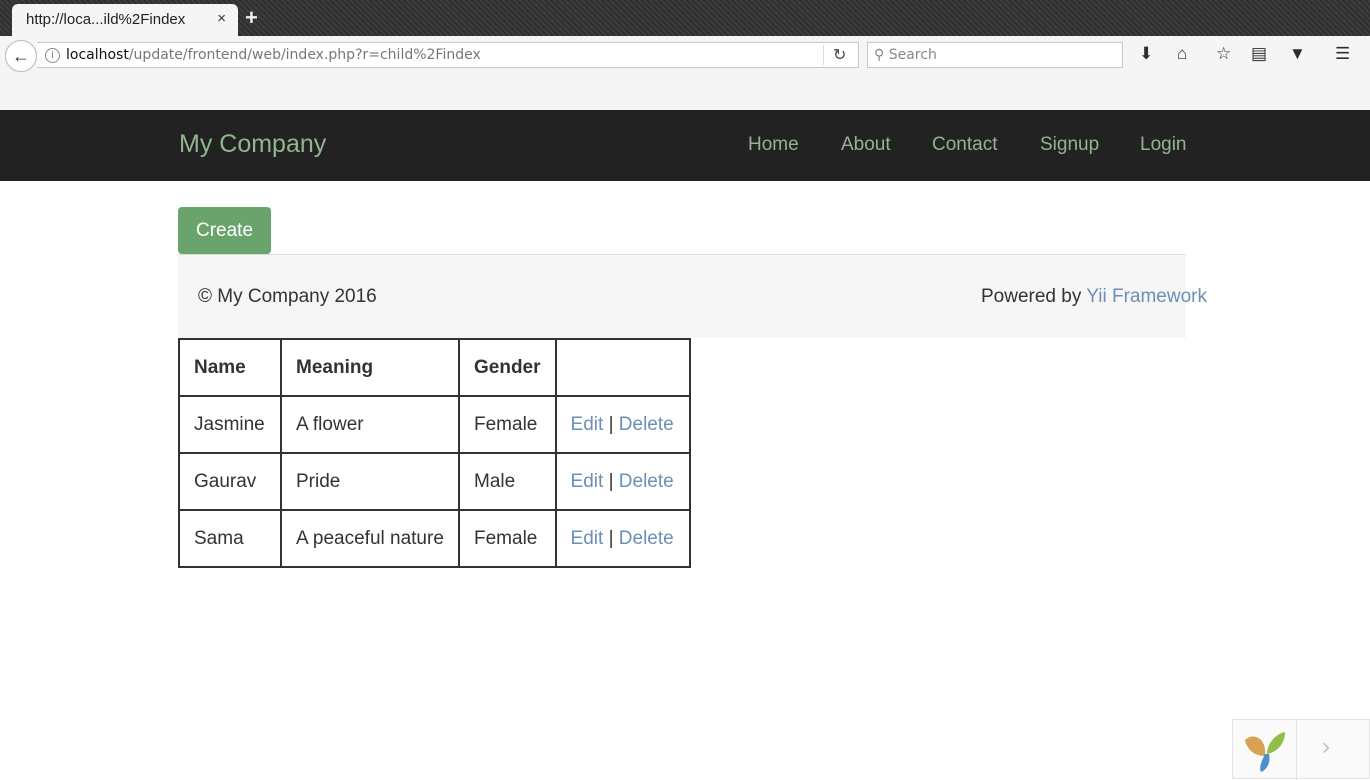 The image size is (1370, 780). What do you see at coordinates (622, 367) in the screenshot?
I see `header-actions` at bounding box center [622, 367].